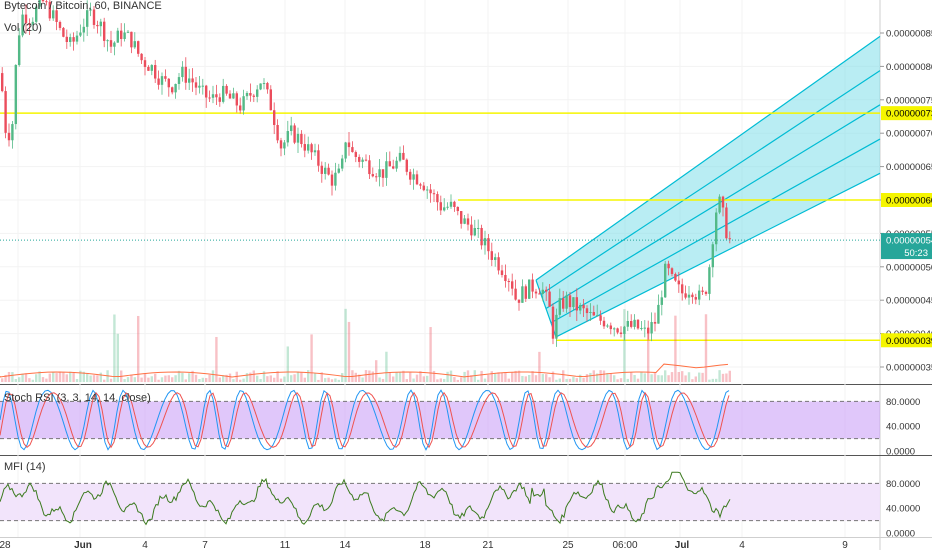  What do you see at coordinates (900, 534) in the screenshot?
I see `mfi-tick-label: 0.0000` at bounding box center [900, 534].